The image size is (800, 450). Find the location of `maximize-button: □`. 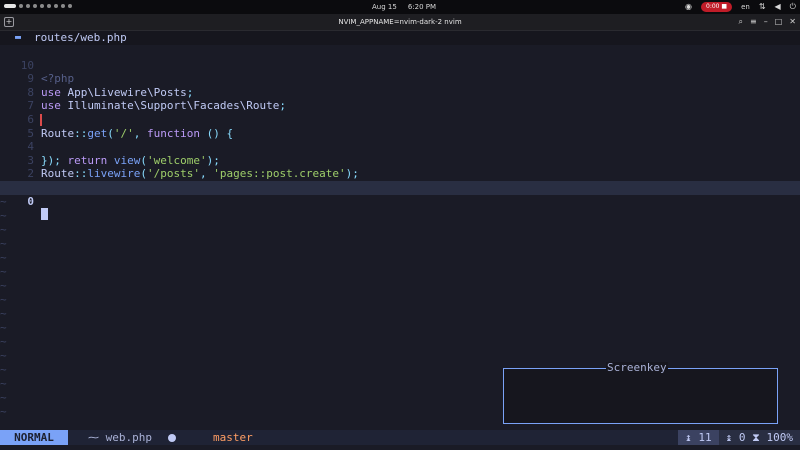

maximize-button: □ is located at coordinates (779, 22).